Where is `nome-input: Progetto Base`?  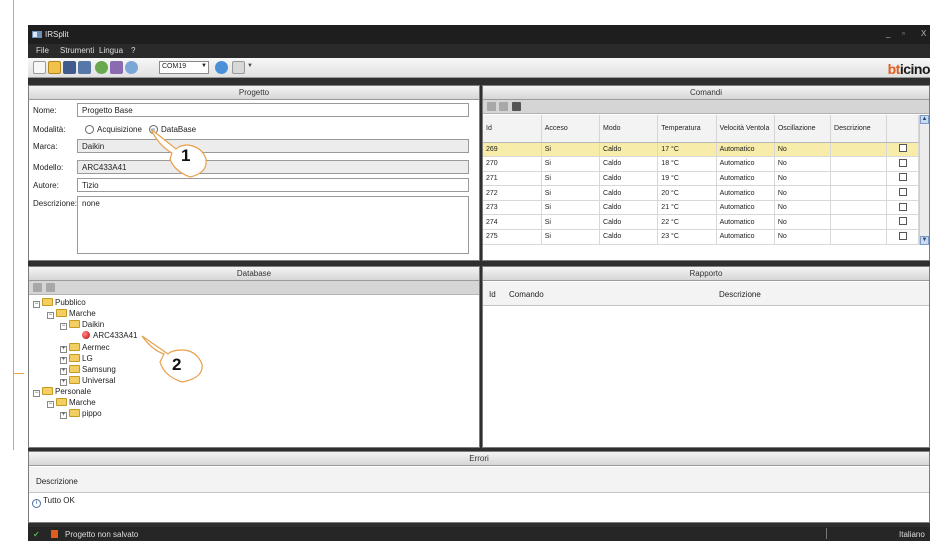
nome-input: Progetto Base is located at coordinates (273, 110).